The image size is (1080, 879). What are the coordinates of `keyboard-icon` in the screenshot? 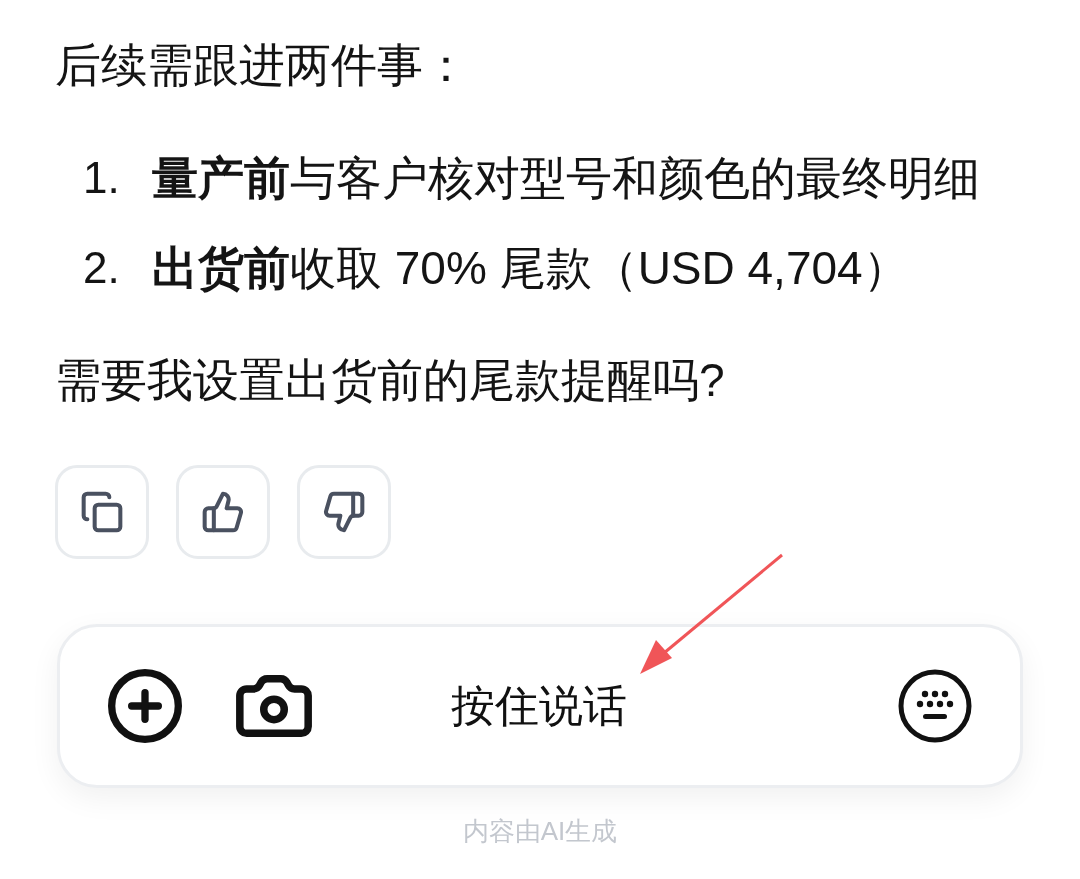 It's located at (935, 706).